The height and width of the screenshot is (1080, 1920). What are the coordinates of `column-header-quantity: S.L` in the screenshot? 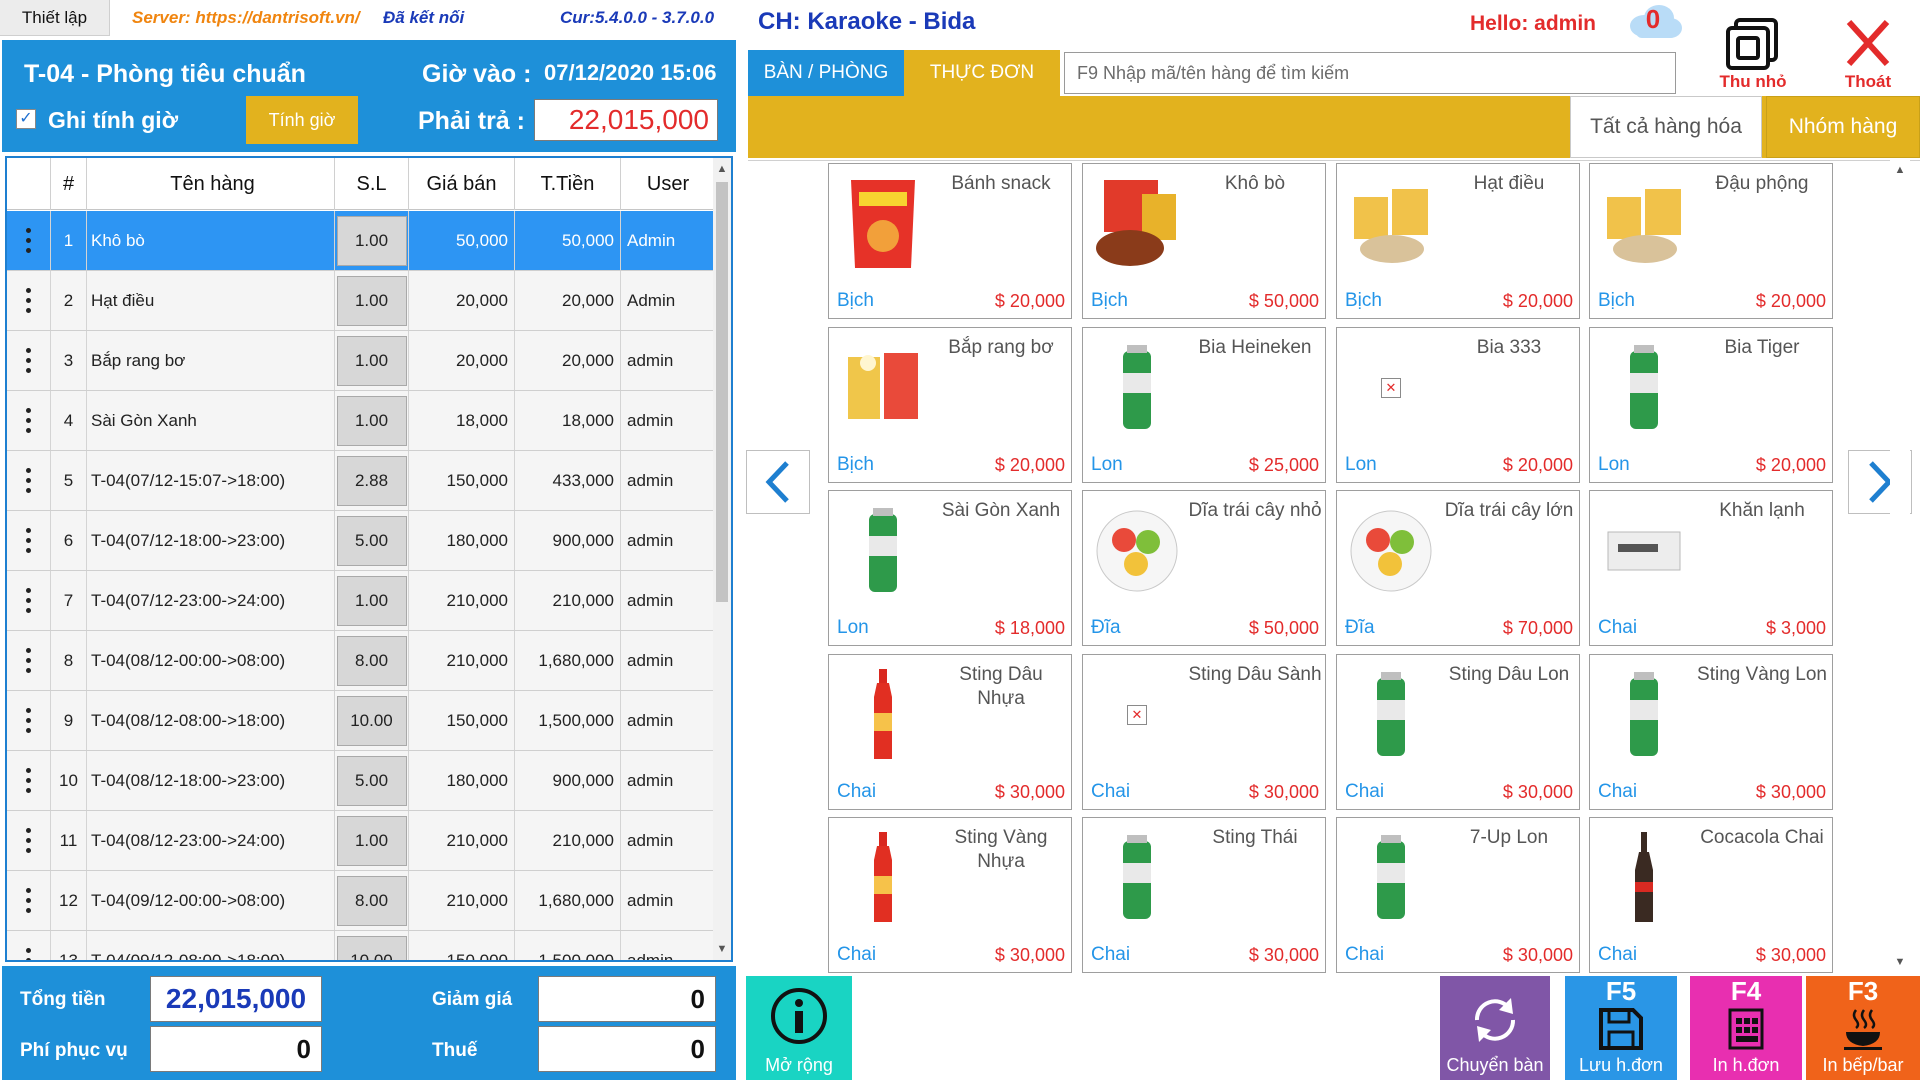 It's located at (372, 184).